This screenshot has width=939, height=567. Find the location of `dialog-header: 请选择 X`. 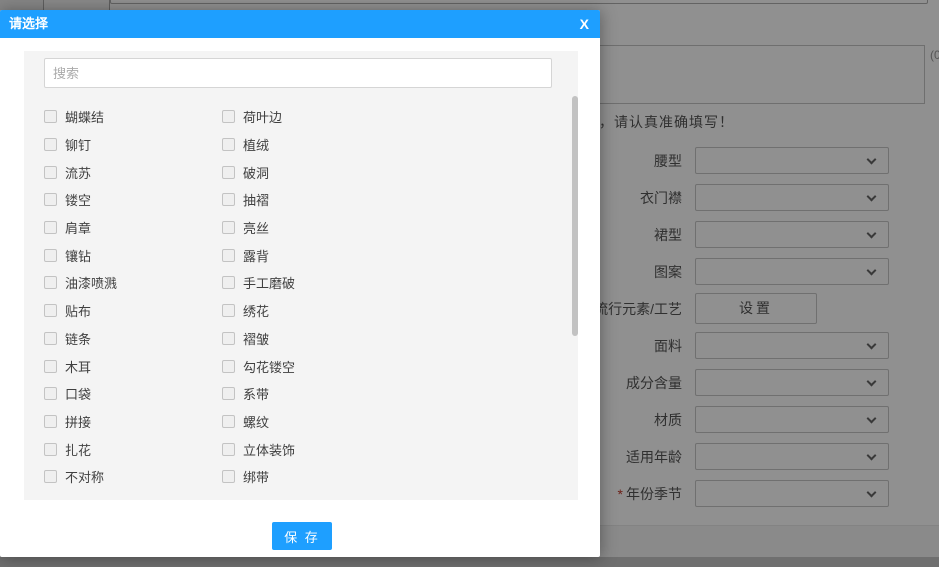

dialog-header: 请选择 X is located at coordinates (300, 24).